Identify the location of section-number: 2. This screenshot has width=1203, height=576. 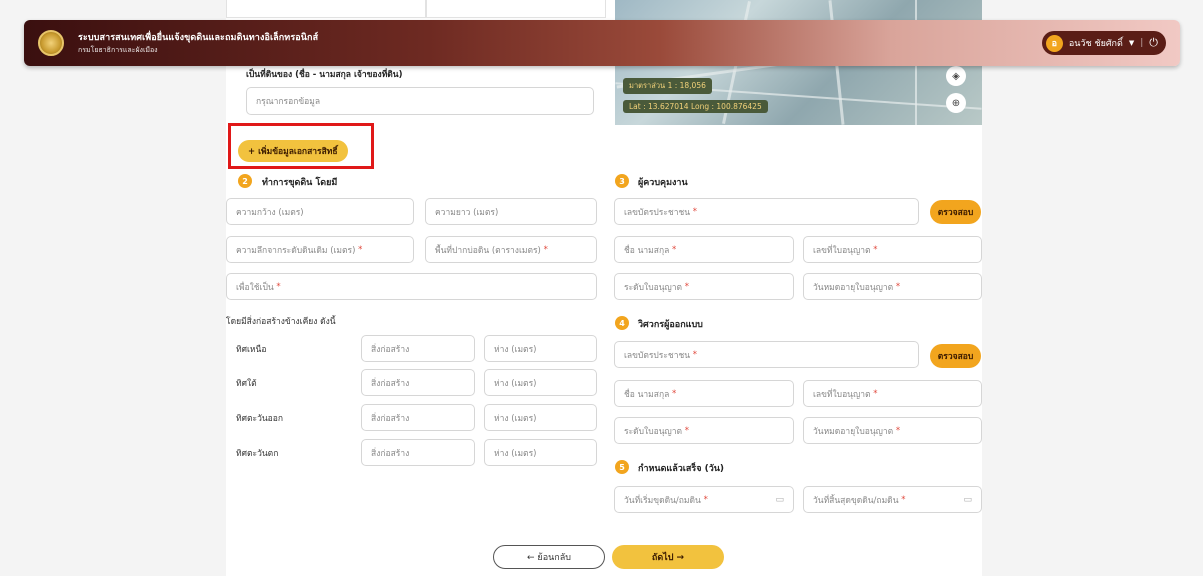
(245, 181).